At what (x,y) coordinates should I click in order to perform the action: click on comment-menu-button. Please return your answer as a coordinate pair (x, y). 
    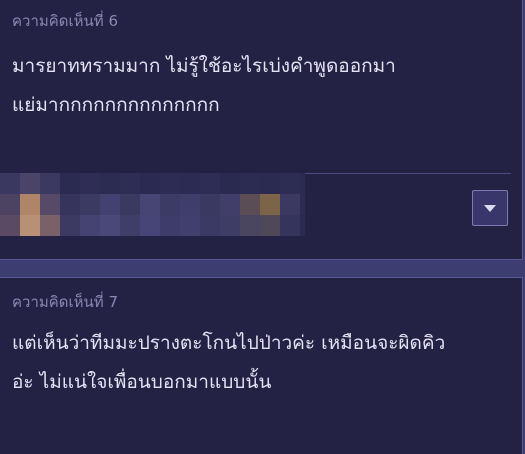
    Looking at the image, I should click on (490, 208).